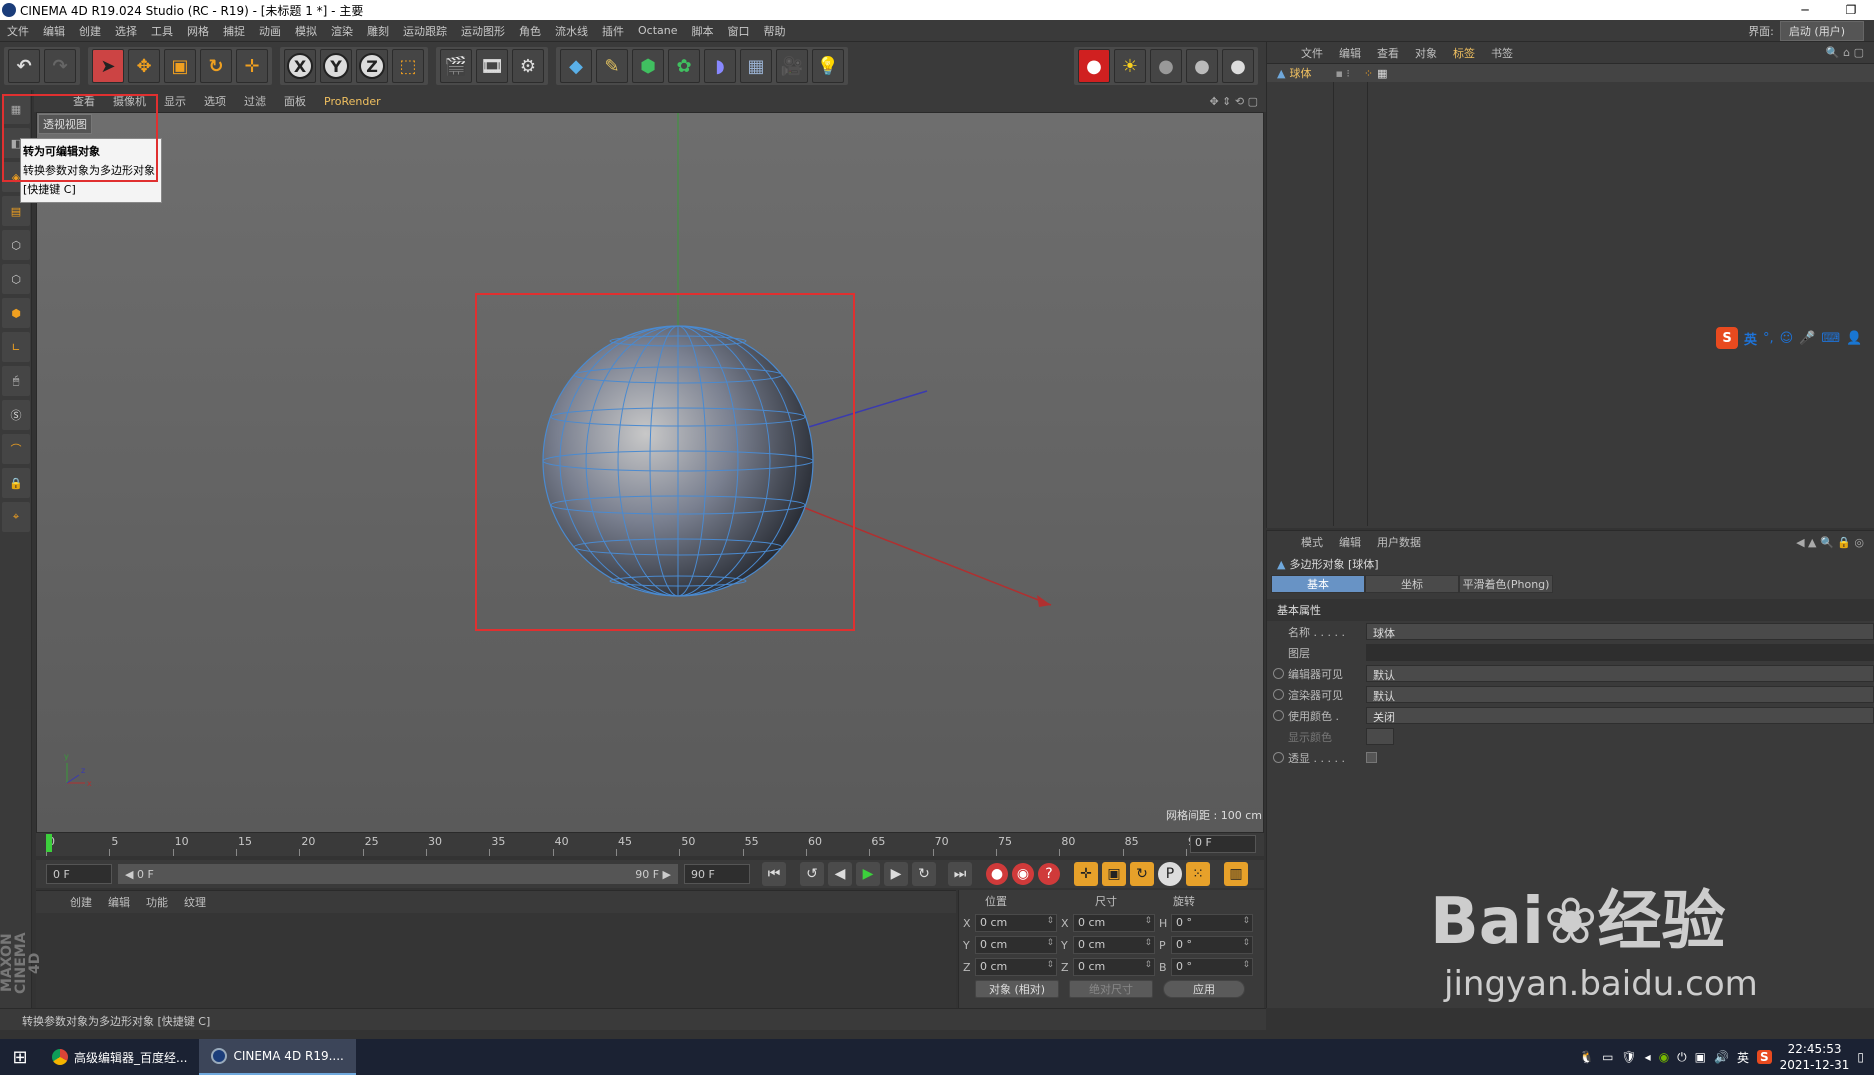  I want to click on ime-toolbar: S 英 °, ☺ 🎤 ⌨ 👤, so click(1789, 338).